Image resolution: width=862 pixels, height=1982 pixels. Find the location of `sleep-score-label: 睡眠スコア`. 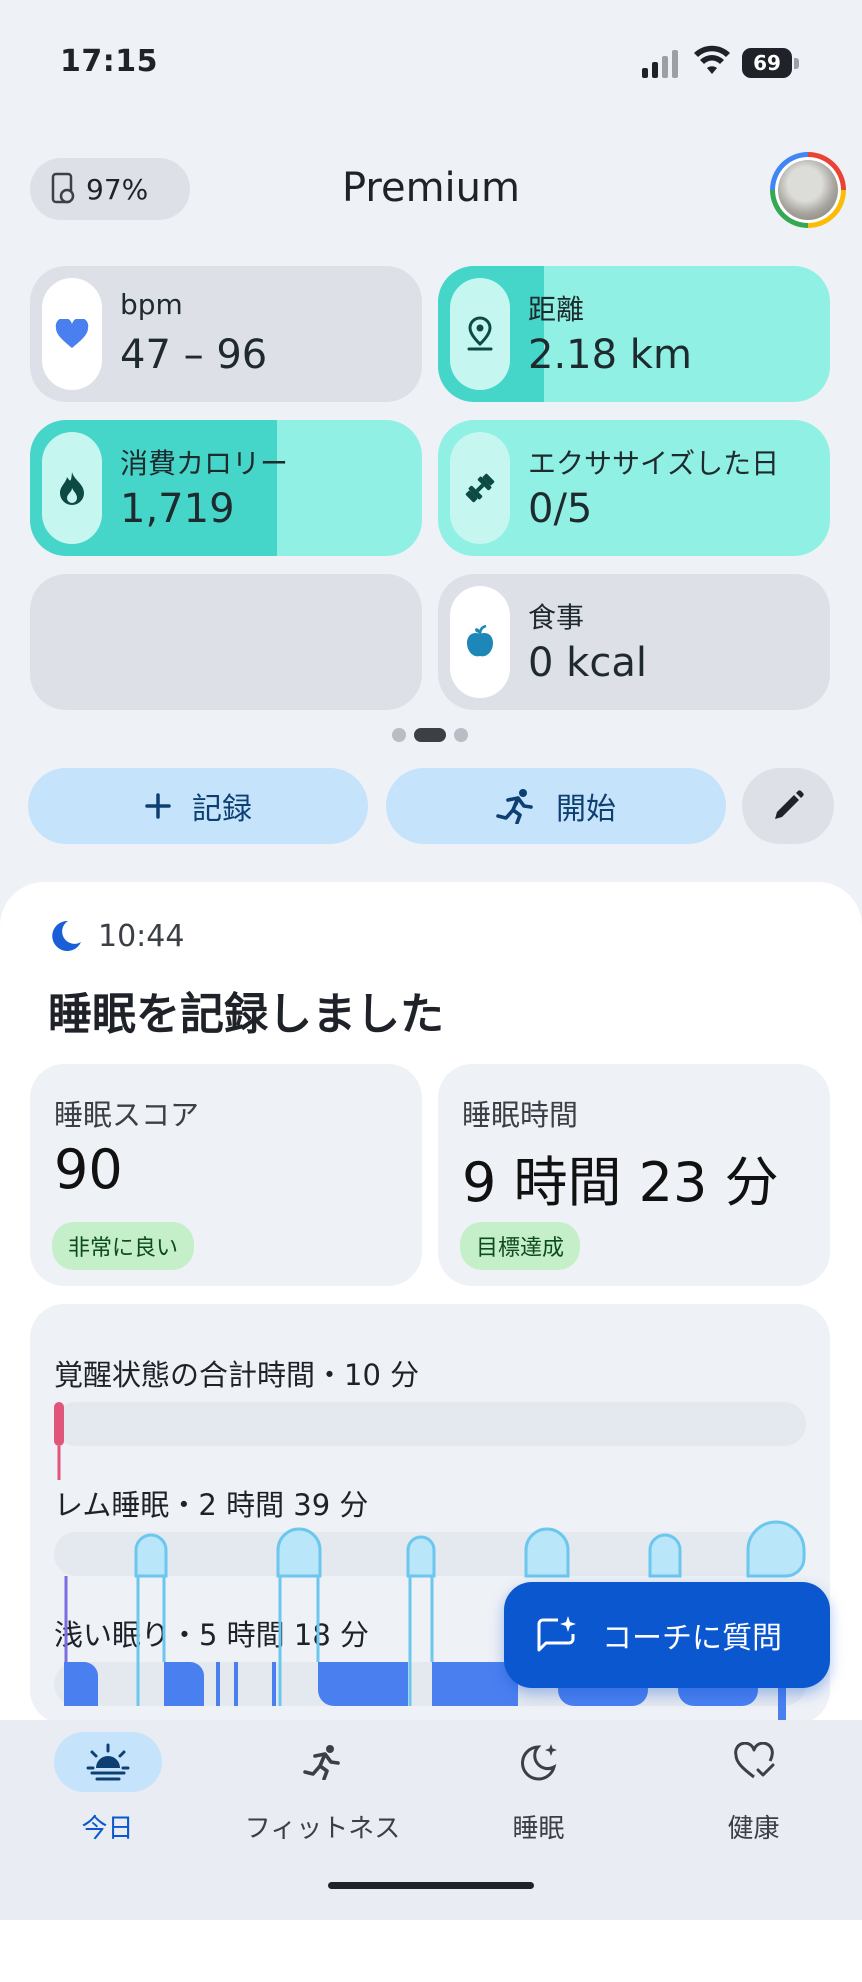

sleep-score-label: 睡眠スコア is located at coordinates (127, 1115).